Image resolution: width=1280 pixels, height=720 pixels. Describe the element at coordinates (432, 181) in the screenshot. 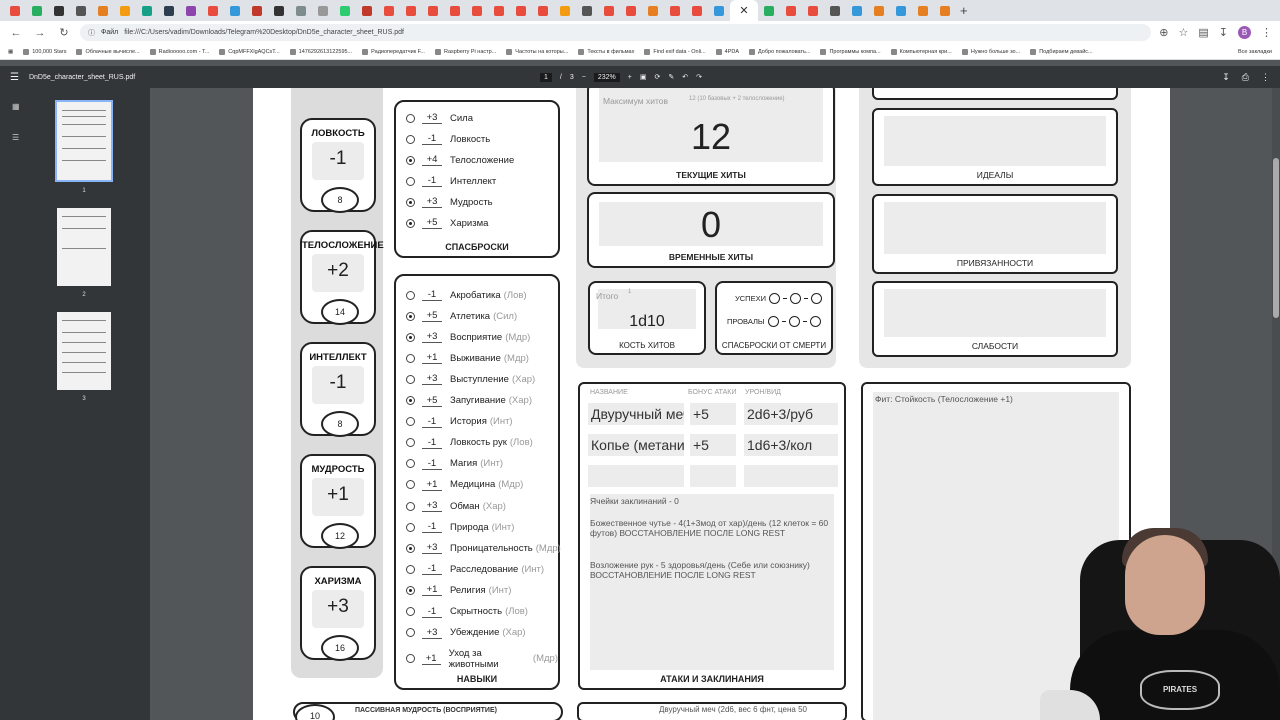

I see `saving-throw-mod: -1` at that location.